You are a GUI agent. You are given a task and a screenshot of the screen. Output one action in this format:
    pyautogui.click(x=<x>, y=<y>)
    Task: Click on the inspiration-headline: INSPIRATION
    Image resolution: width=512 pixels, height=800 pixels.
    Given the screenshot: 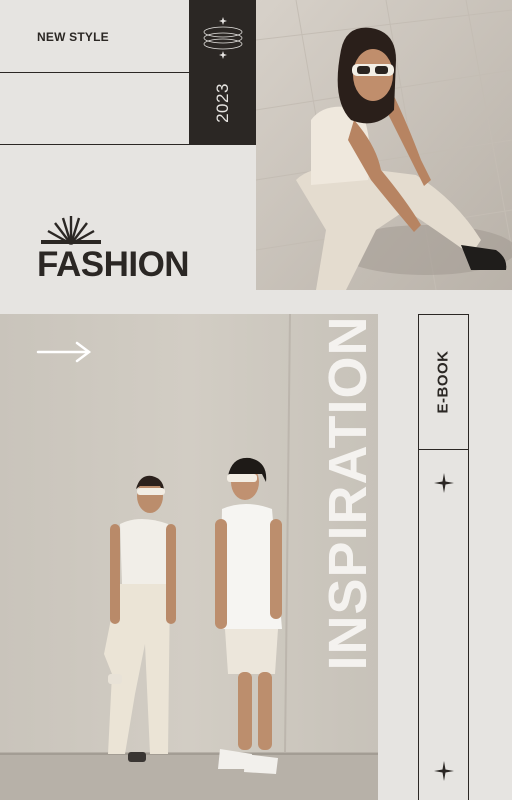 What is the action you would take?
    pyautogui.click(x=348, y=493)
    